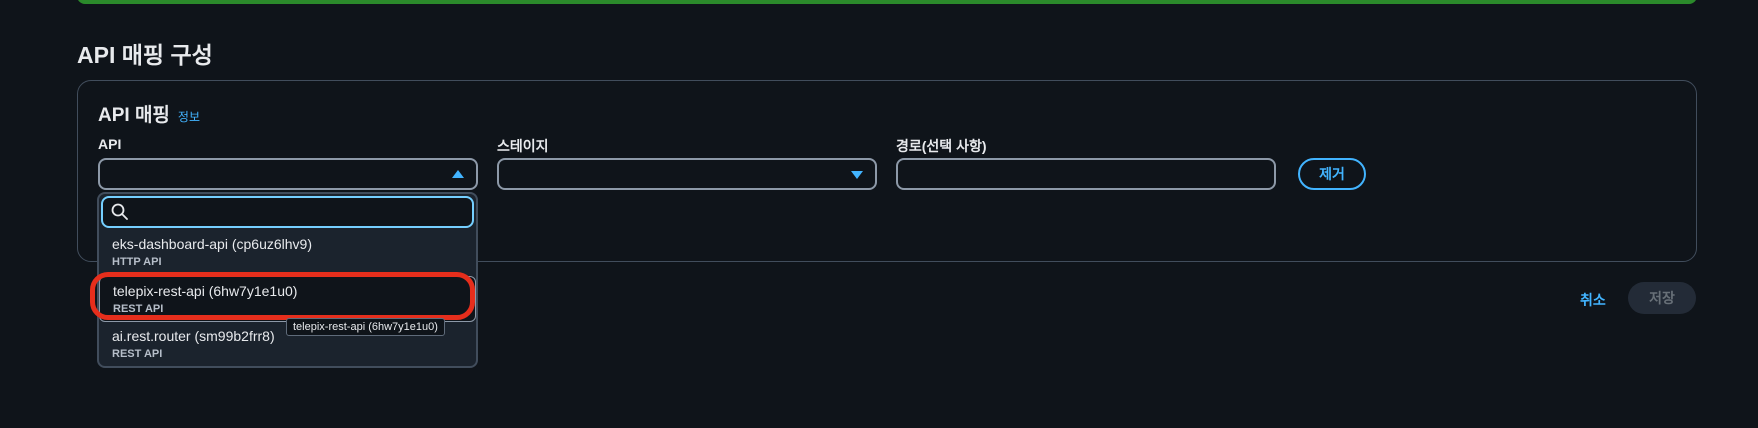 The width and height of the screenshot is (1758, 428). I want to click on option-name: telepix-rest-api (6hw7y1e1u0), so click(205, 291).